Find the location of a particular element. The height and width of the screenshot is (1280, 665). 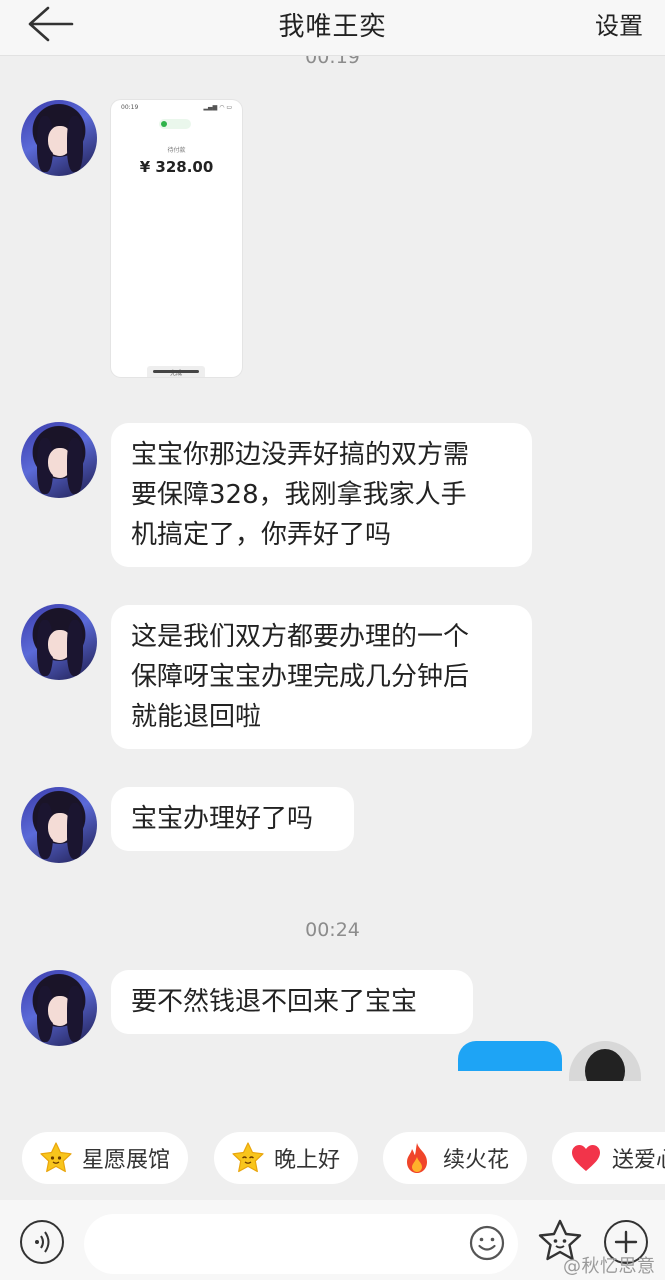

message-input is located at coordinates (301, 1244).